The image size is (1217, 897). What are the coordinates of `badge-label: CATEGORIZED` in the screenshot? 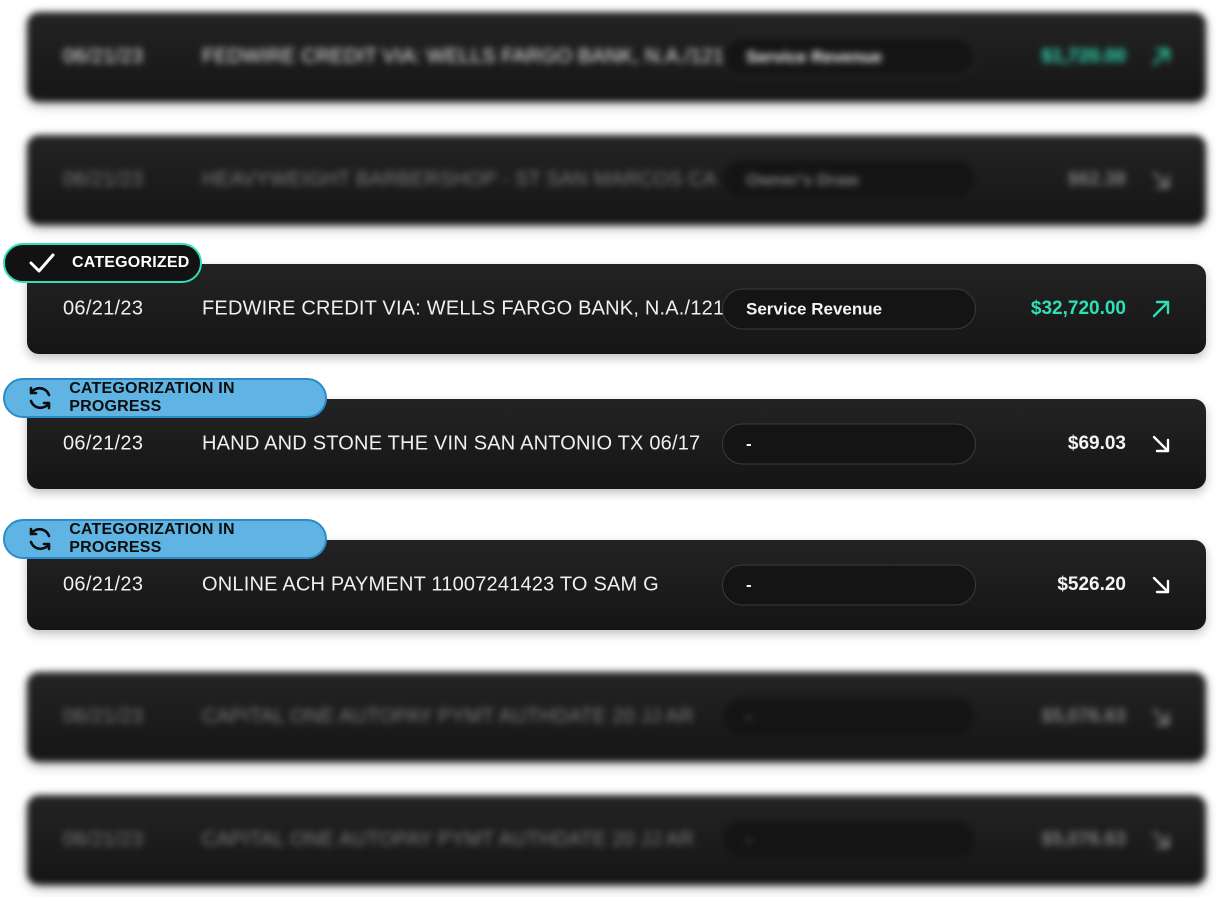 It's located at (131, 262).